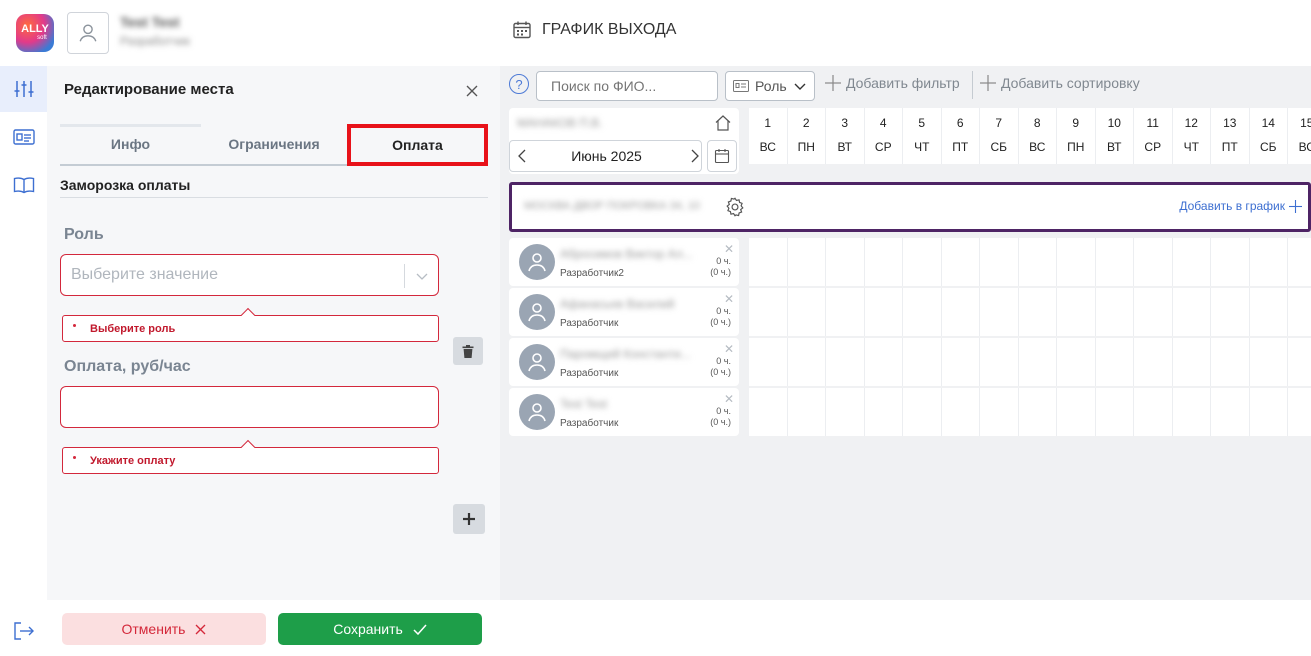 The image size is (1311, 656). Describe the element at coordinates (1240, 206) in the screenshot. I see `add-to-schedule-button: Добавить в график` at that location.